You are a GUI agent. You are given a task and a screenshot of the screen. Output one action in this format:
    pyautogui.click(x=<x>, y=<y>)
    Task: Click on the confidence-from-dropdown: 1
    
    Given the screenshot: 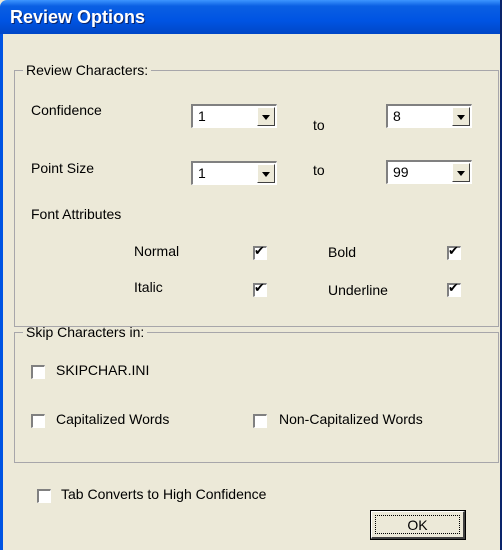 What is the action you would take?
    pyautogui.click(x=234, y=116)
    